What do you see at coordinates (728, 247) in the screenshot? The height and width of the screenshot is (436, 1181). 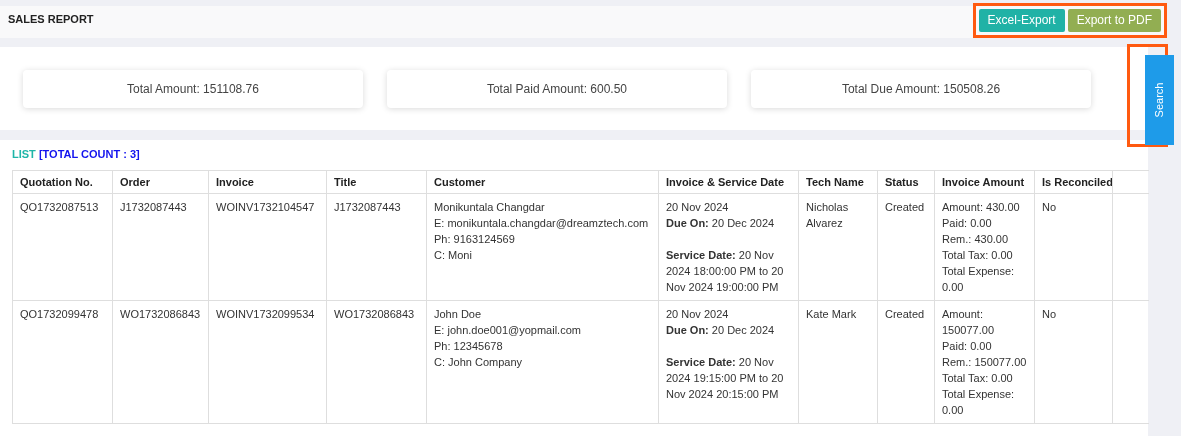 I see `table-cell: 20 Nov 2024 Due On: 20 Dec 2024 Service Date: 20 Nov 2024 18:00:00 PM to 20 Nov 2024 19:00:00 PM` at bounding box center [728, 247].